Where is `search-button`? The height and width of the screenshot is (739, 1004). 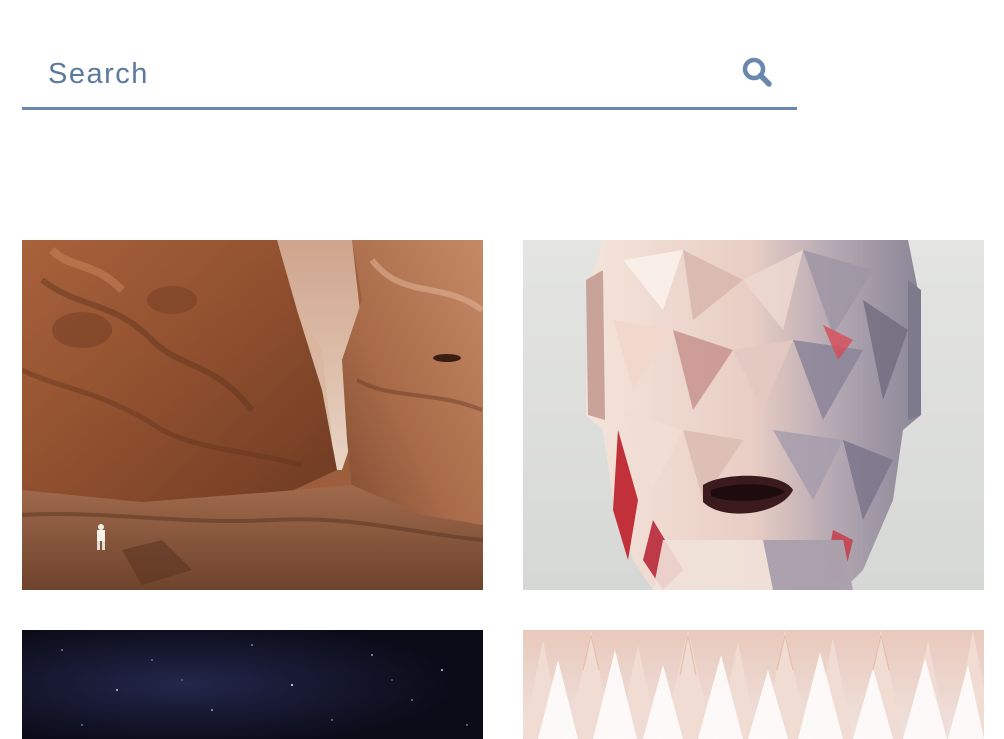 search-button is located at coordinates (757, 72).